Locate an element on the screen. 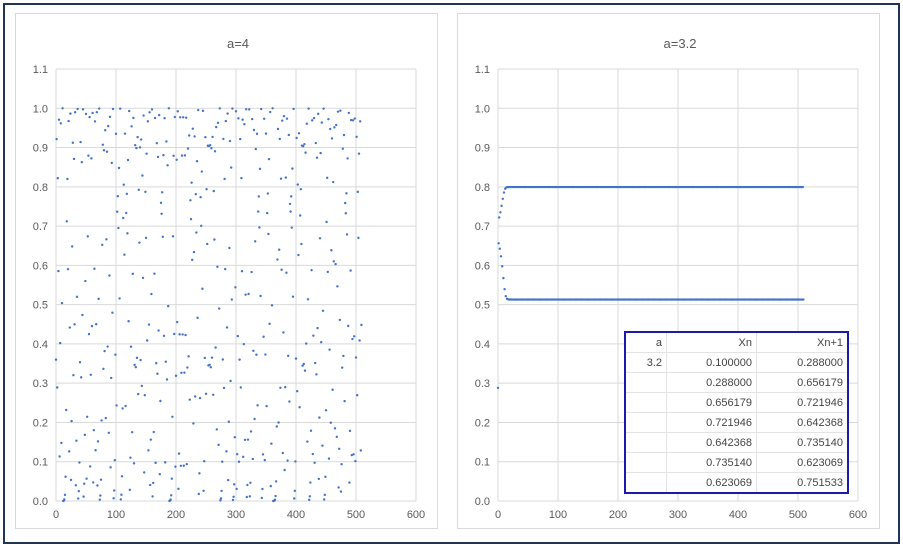  x-tick-label: 200 is located at coordinates (176, 515).